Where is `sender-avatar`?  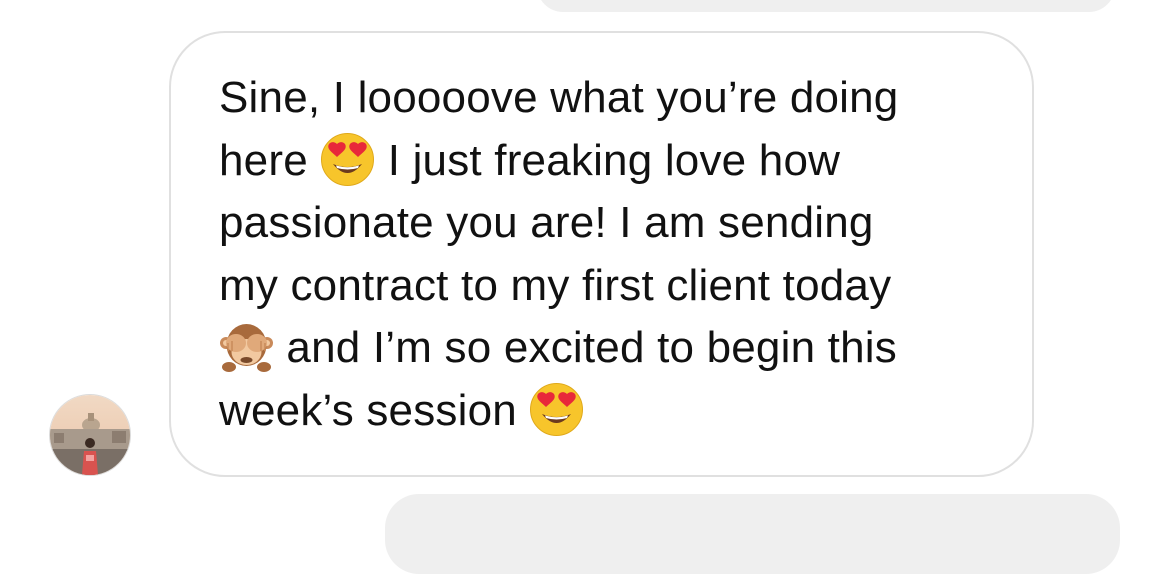
sender-avatar is located at coordinates (90, 435).